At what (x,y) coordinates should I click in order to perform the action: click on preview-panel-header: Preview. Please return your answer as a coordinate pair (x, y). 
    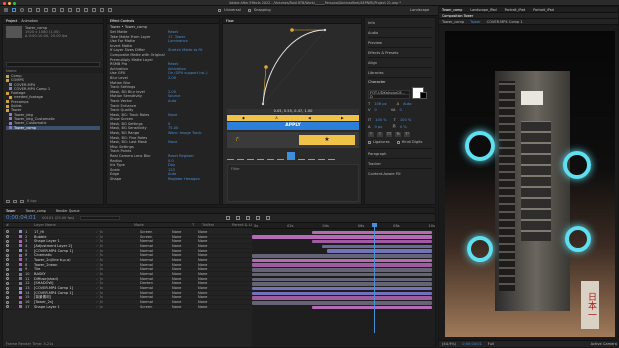
    Looking at the image, I should click on (400, 43).